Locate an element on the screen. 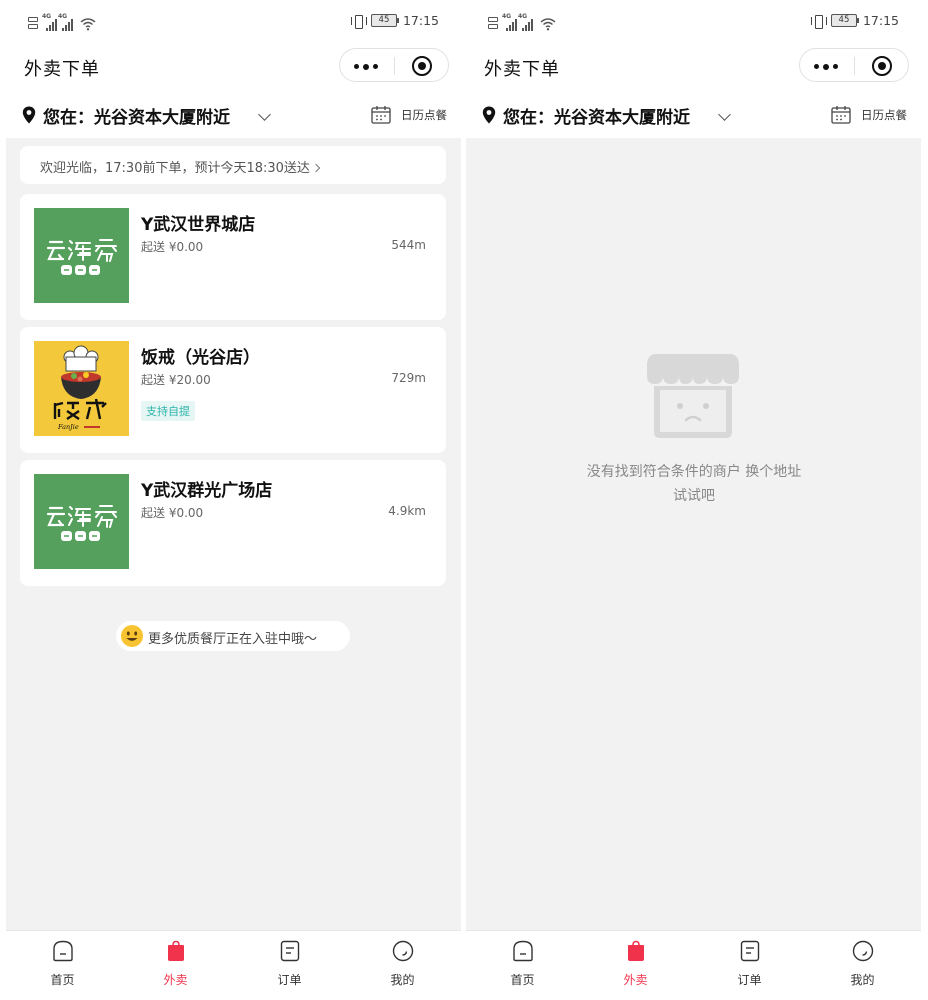 This screenshot has height=1000, width=928. pickup-badge: 支持自提 is located at coordinates (168, 411).